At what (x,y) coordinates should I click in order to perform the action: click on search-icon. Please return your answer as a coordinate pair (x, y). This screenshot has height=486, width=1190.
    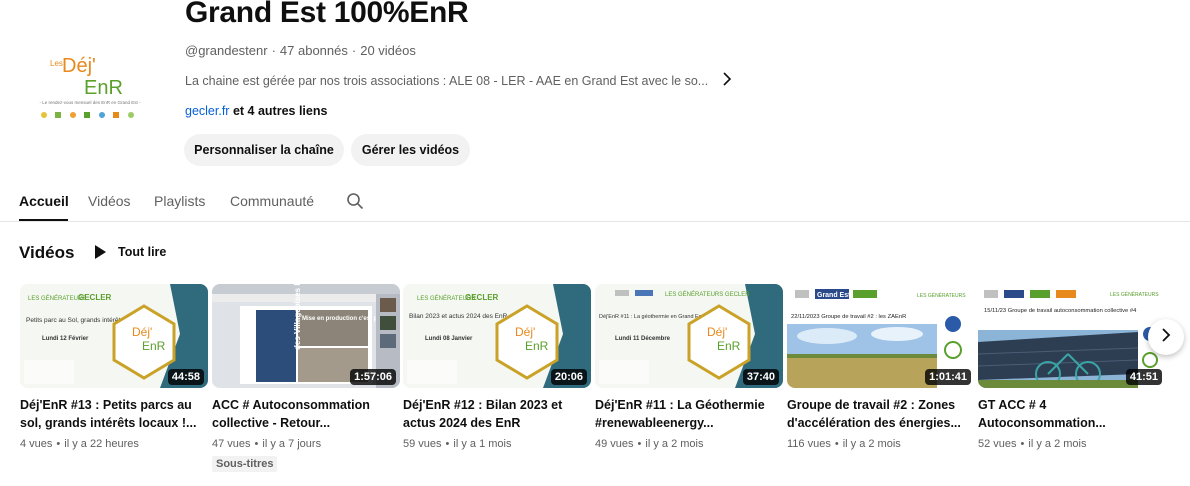
    Looking at the image, I should click on (355, 203).